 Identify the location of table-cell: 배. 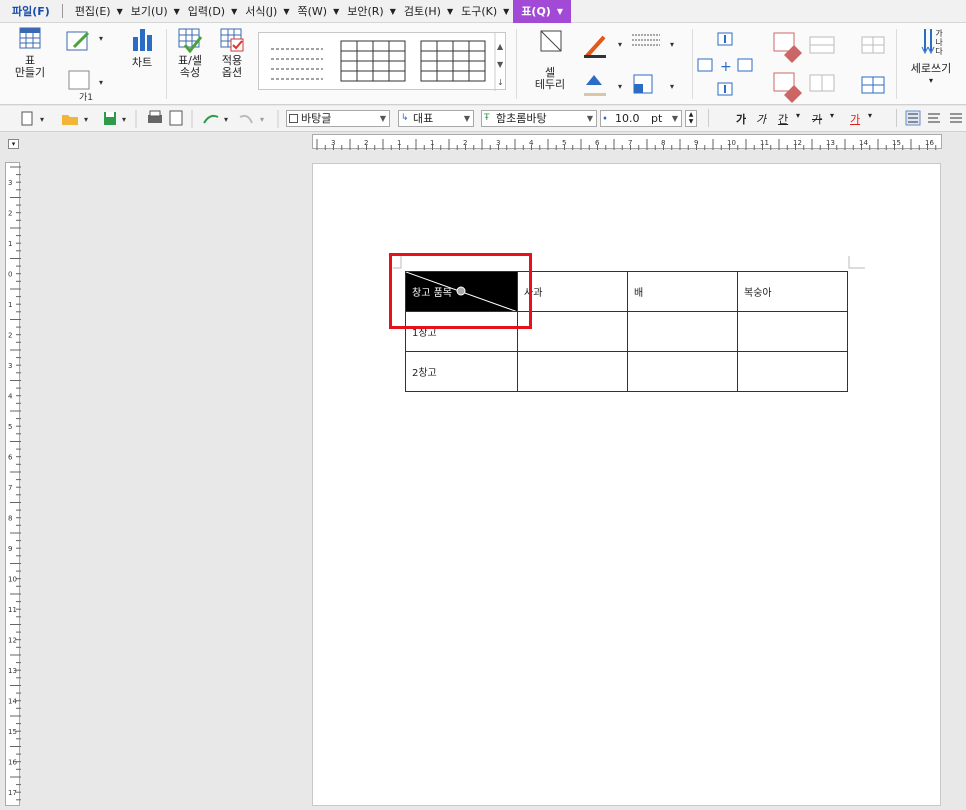
(682, 291).